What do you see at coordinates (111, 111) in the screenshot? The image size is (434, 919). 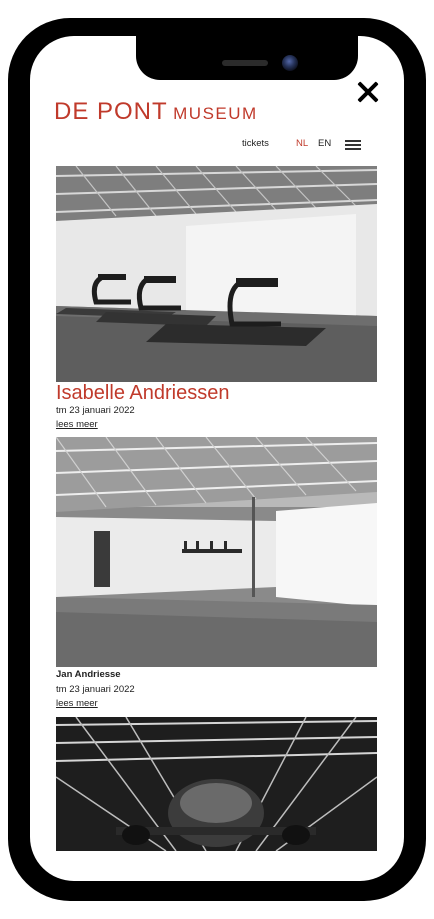 I see `logo-main-text: DE PONT` at bounding box center [111, 111].